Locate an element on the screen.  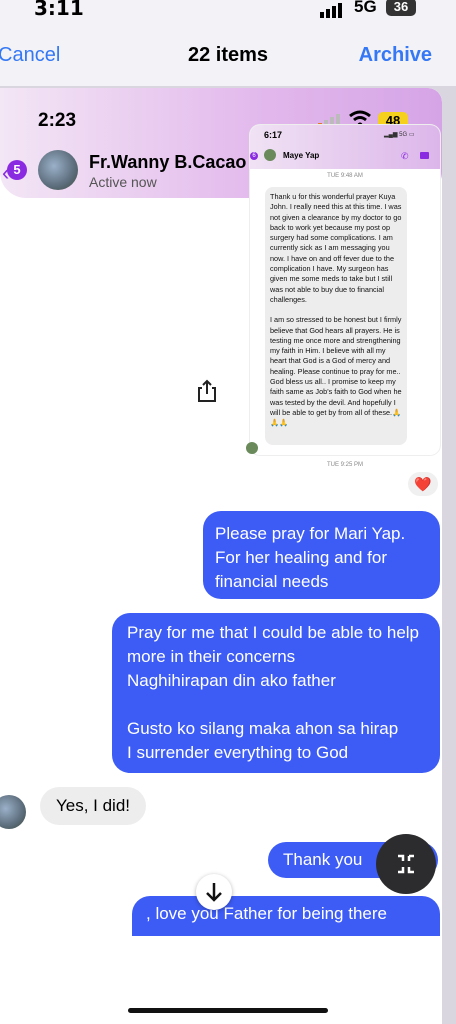
archive-button: Archive is located at coordinates (395, 55).